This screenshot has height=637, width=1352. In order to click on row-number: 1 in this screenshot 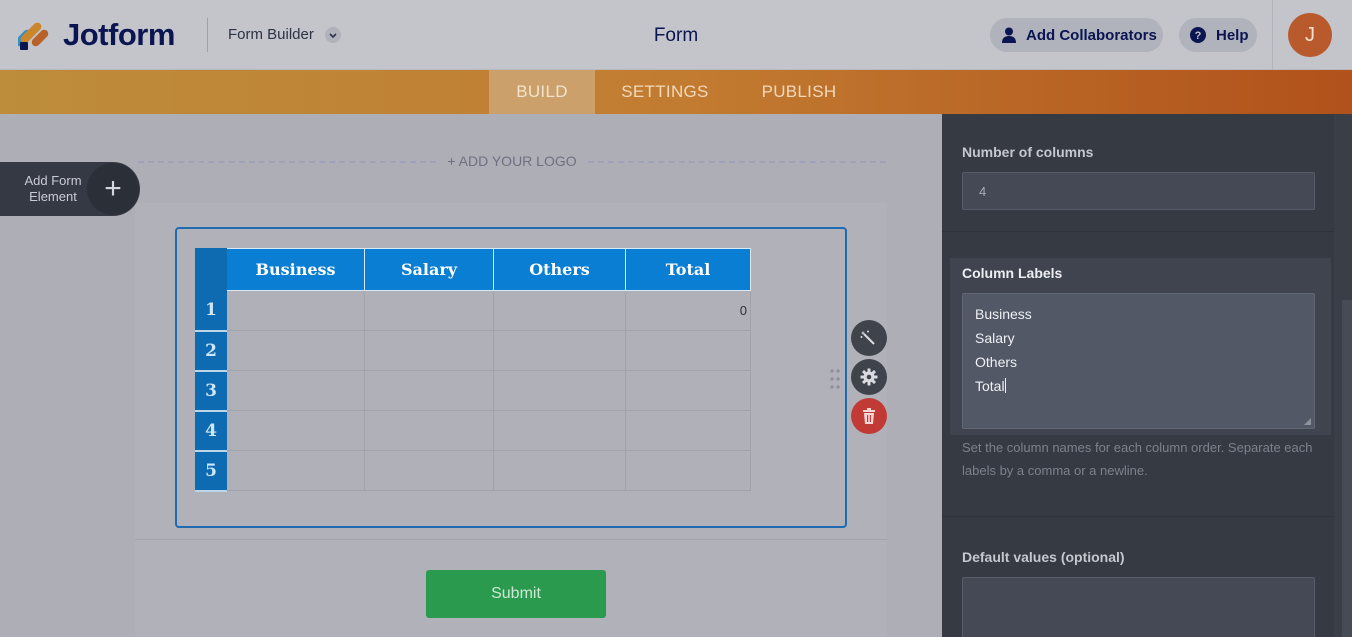, I will do `click(211, 311)`.